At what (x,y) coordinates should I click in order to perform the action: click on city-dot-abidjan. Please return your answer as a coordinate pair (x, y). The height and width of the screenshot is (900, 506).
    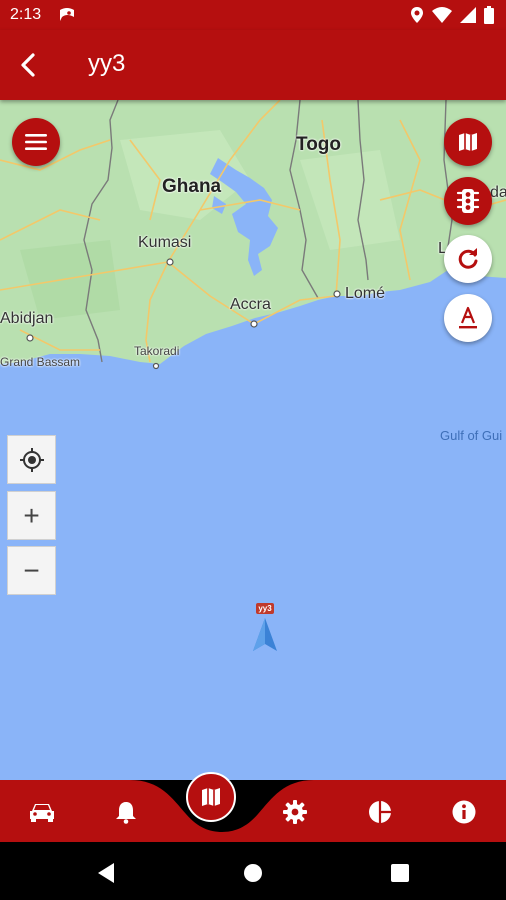
    Looking at the image, I should click on (30, 338).